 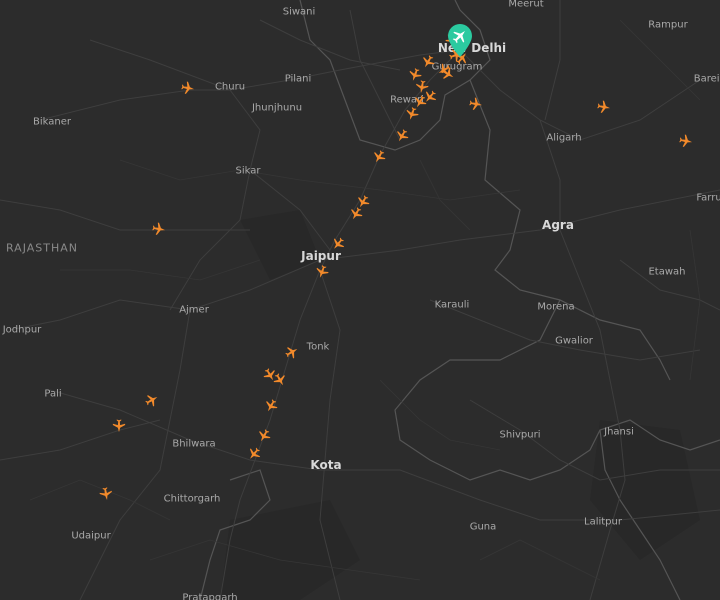 I want to click on place-label-shivpuri: Shivpuri, so click(x=520, y=435).